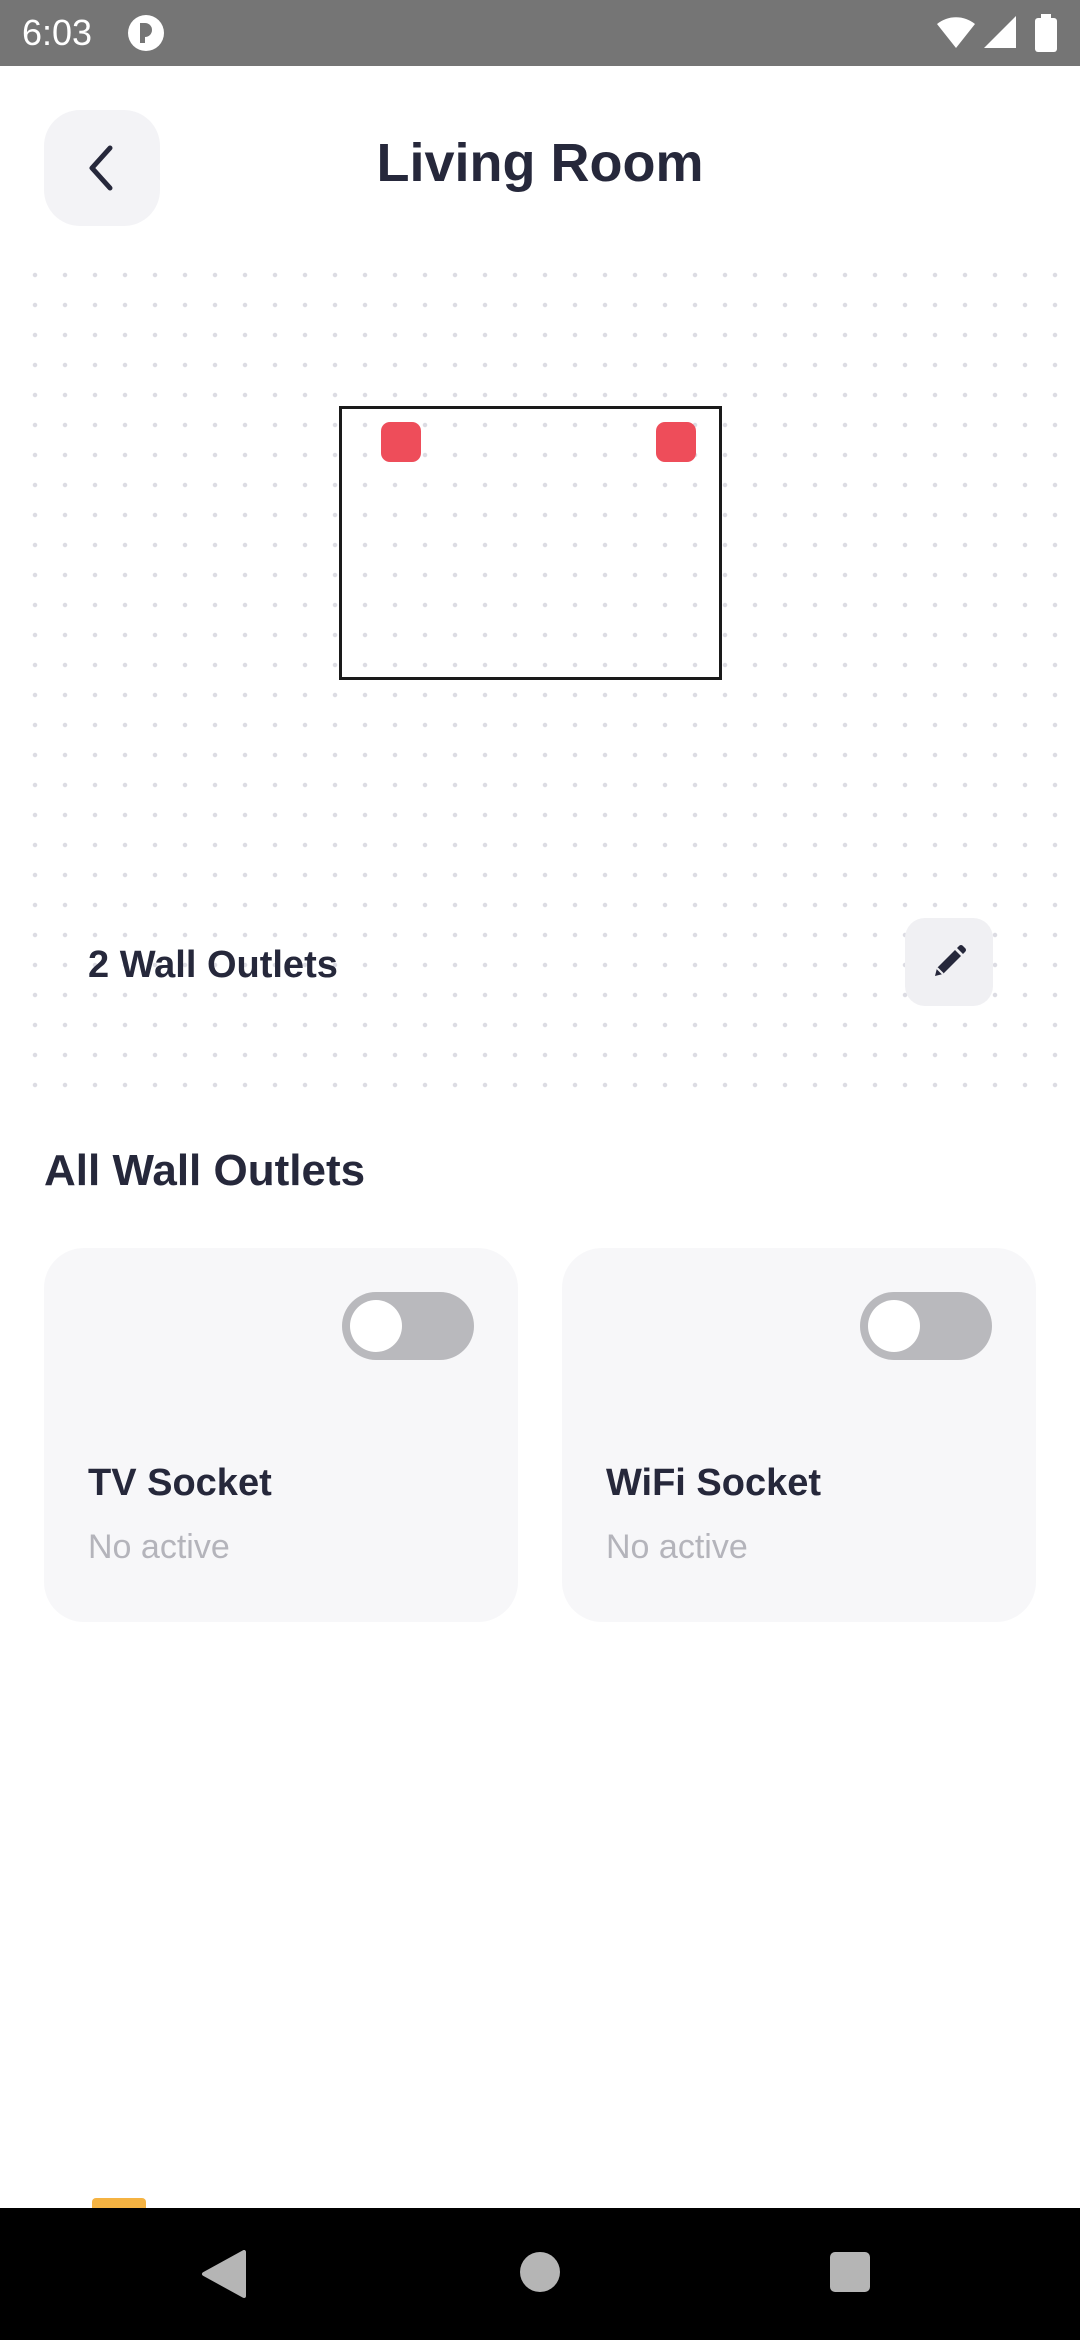  I want to click on nav-home-icon, so click(540, 2272).